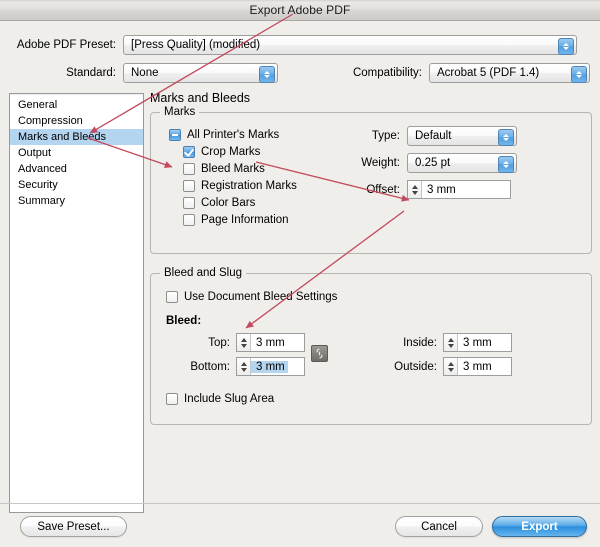  I want to click on chain-link-icon, so click(319, 353).